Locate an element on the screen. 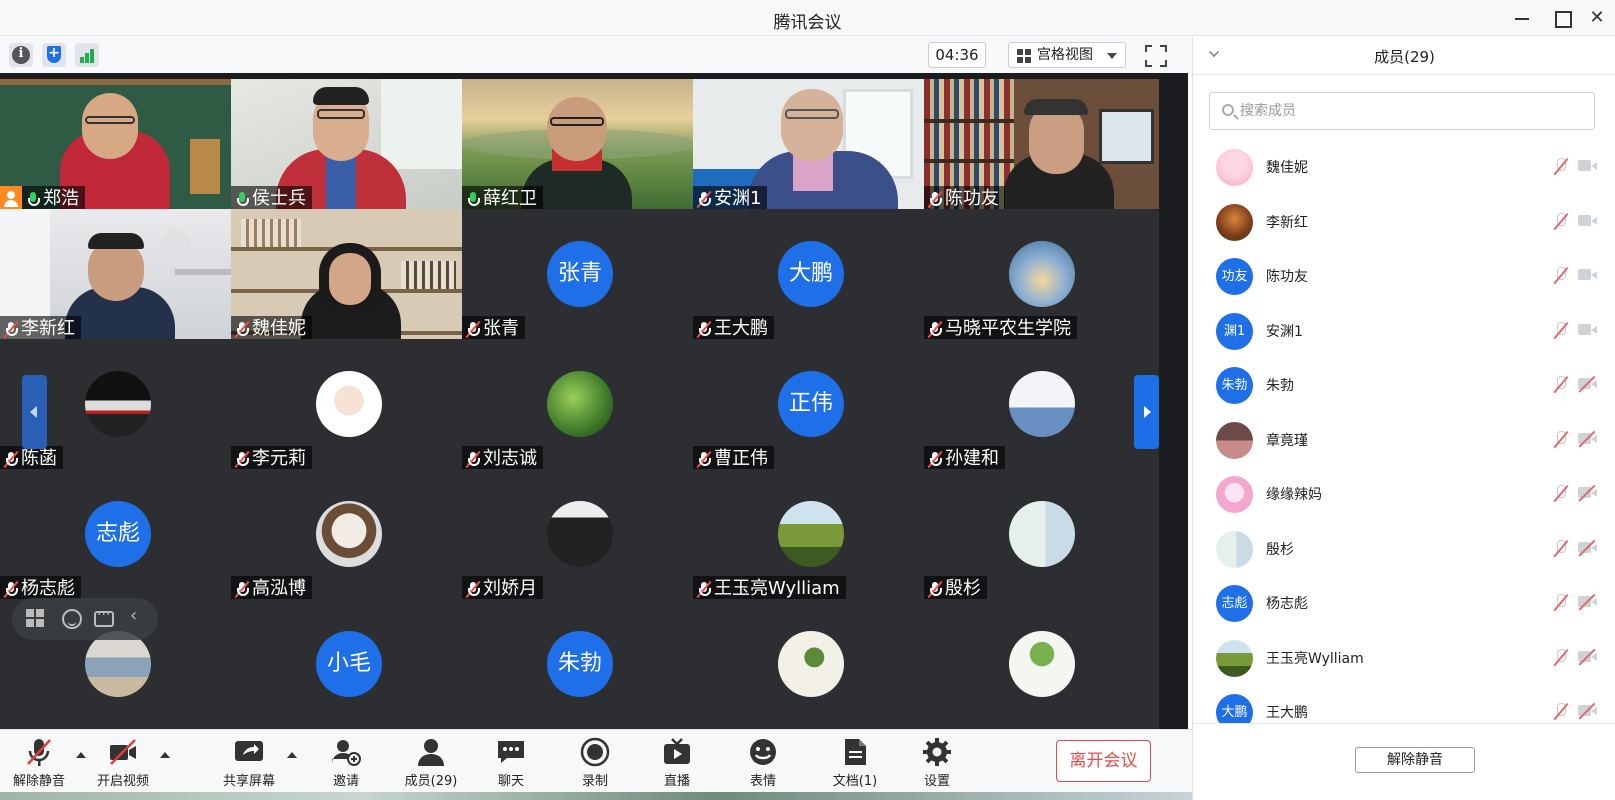 The width and height of the screenshot is (1615, 800). member-row: 大鹏 王大鹏 is located at coordinates (1404, 704).